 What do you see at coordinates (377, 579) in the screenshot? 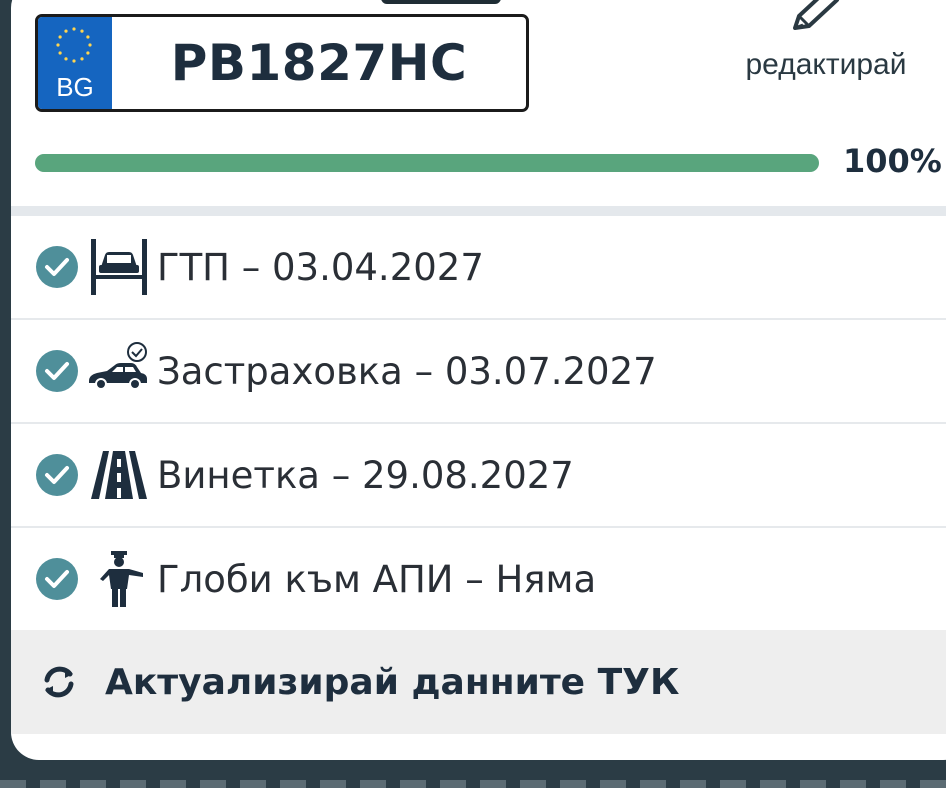
I see `status-text: Глоби към АПИ – Няма` at bounding box center [377, 579].